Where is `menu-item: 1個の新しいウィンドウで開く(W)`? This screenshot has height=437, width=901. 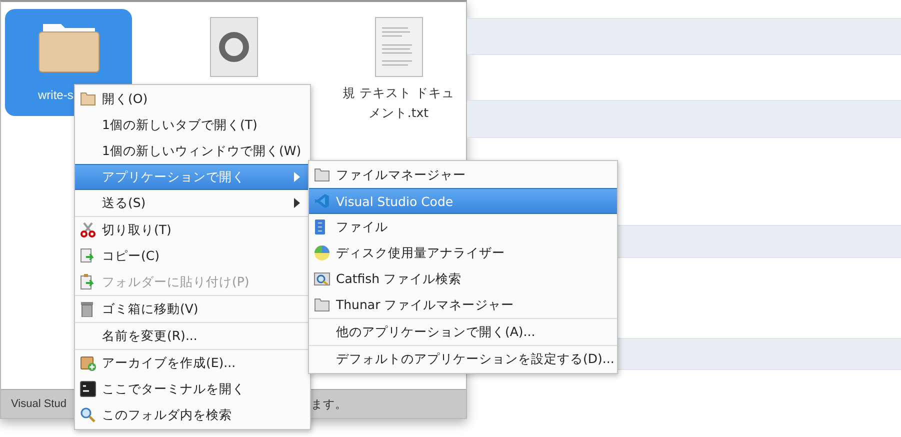
menu-item: 1個の新しいウィンドウで開く(W) is located at coordinates (192, 151).